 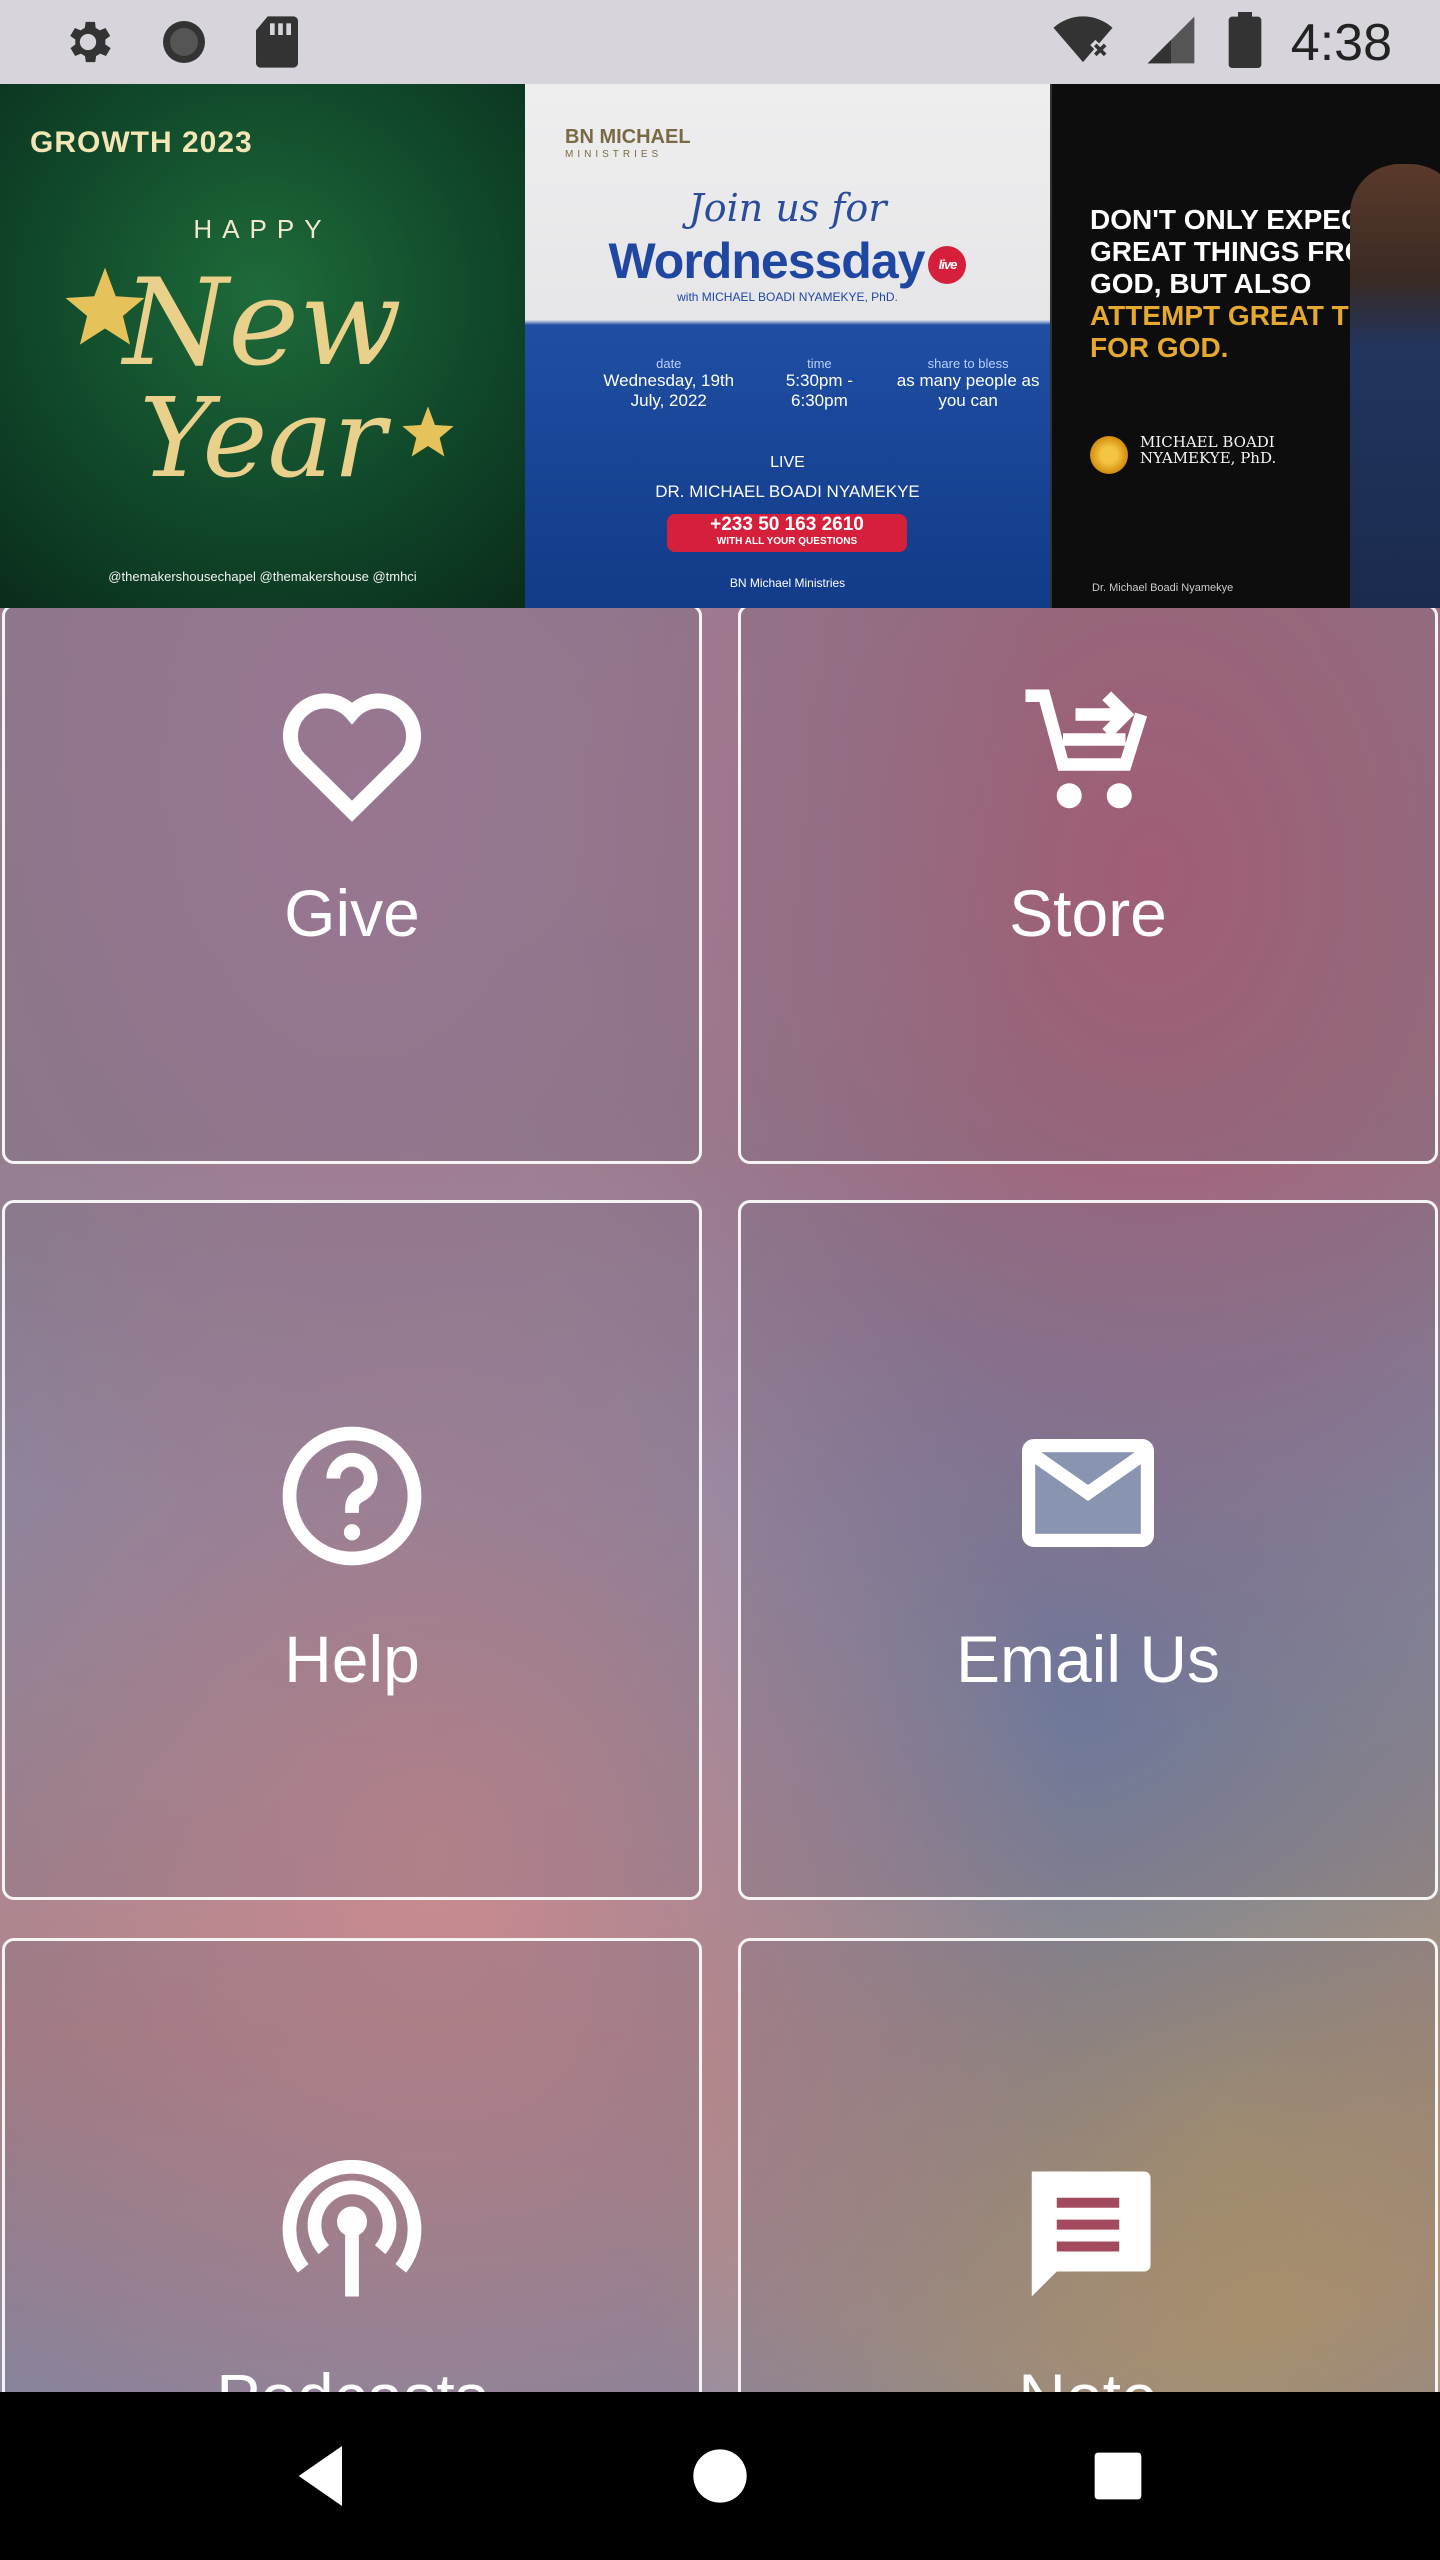 I want to click on email-label: Email Us, so click(x=1088, y=1659).